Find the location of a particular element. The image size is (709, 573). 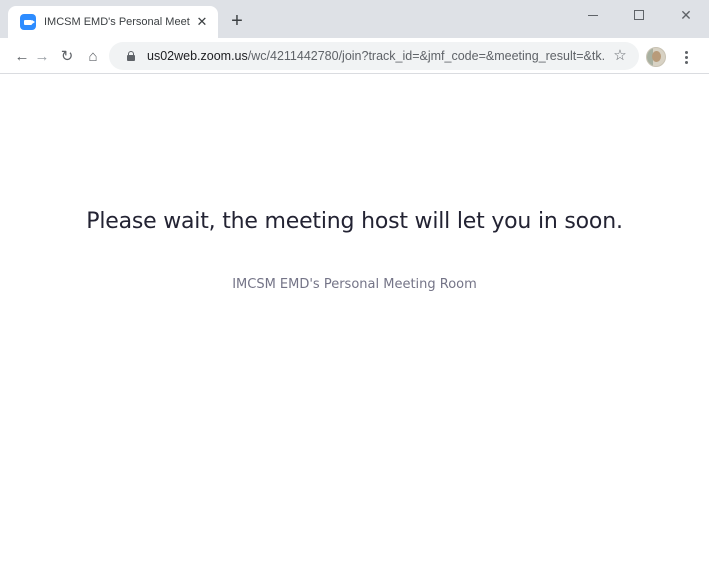

minimize-button is located at coordinates (593, 15).